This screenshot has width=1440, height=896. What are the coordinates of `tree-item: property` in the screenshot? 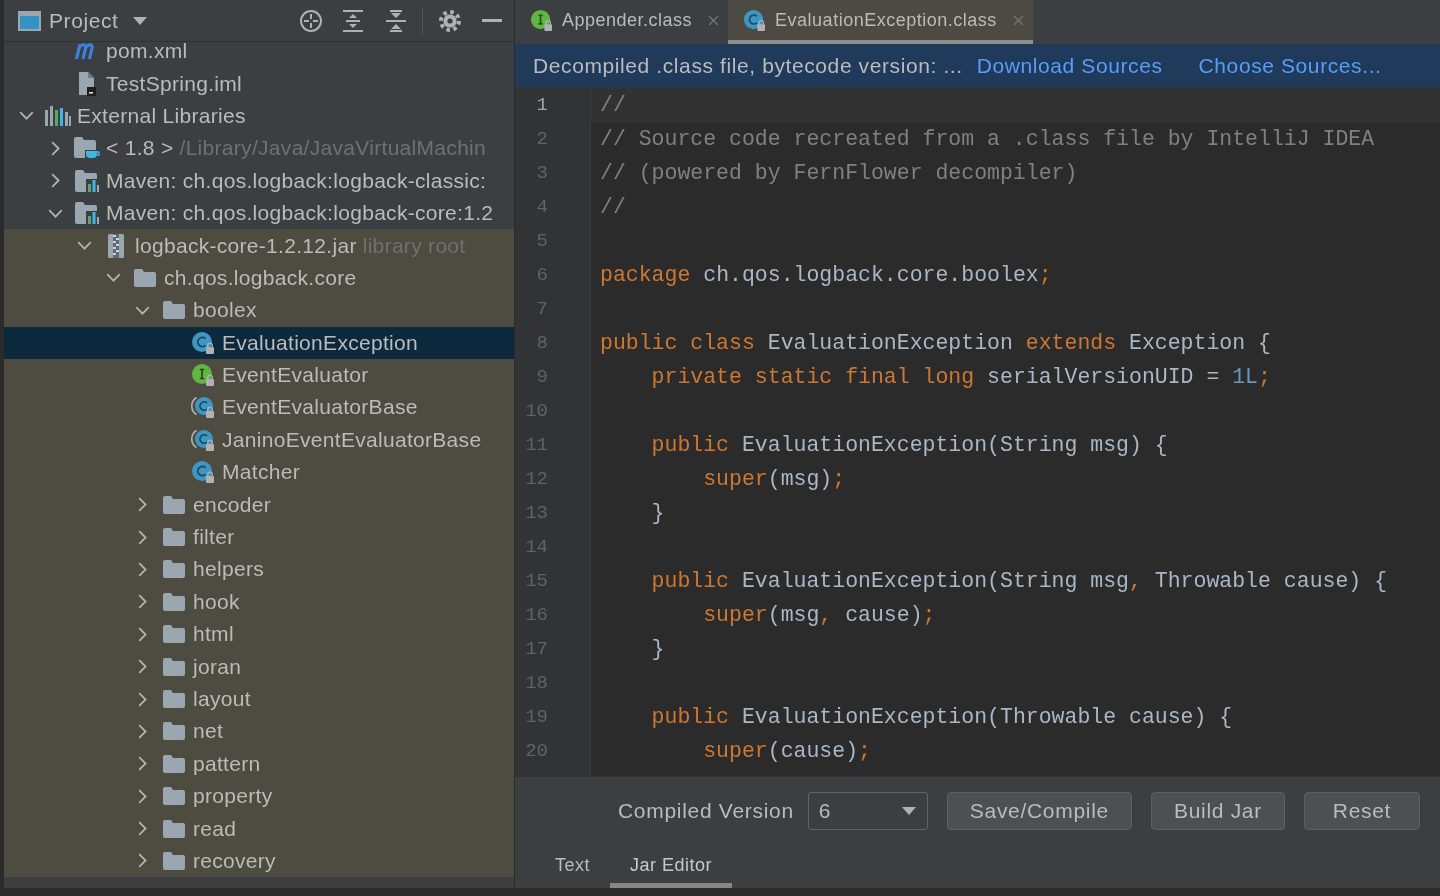 It's located at (259, 796).